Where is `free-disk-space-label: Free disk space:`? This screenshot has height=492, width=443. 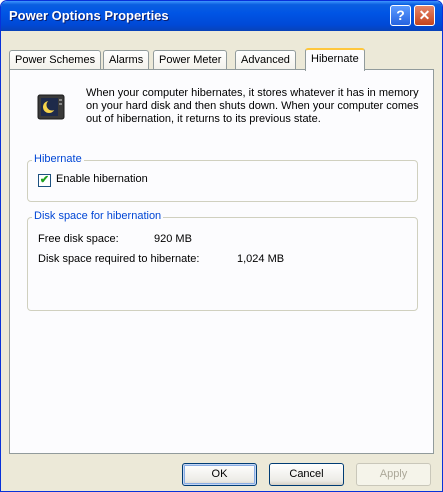 free-disk-space-label: Free disk space: is located at coordinates (78, 239).